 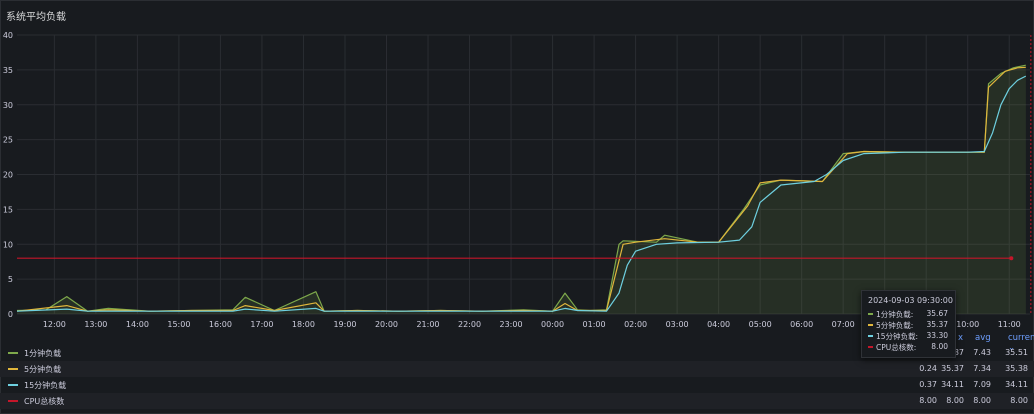 What do you see at coordinates (220, 324) in the screenshot?
I see `x-tick-label: 16:00` at bounding box center [220, 324].